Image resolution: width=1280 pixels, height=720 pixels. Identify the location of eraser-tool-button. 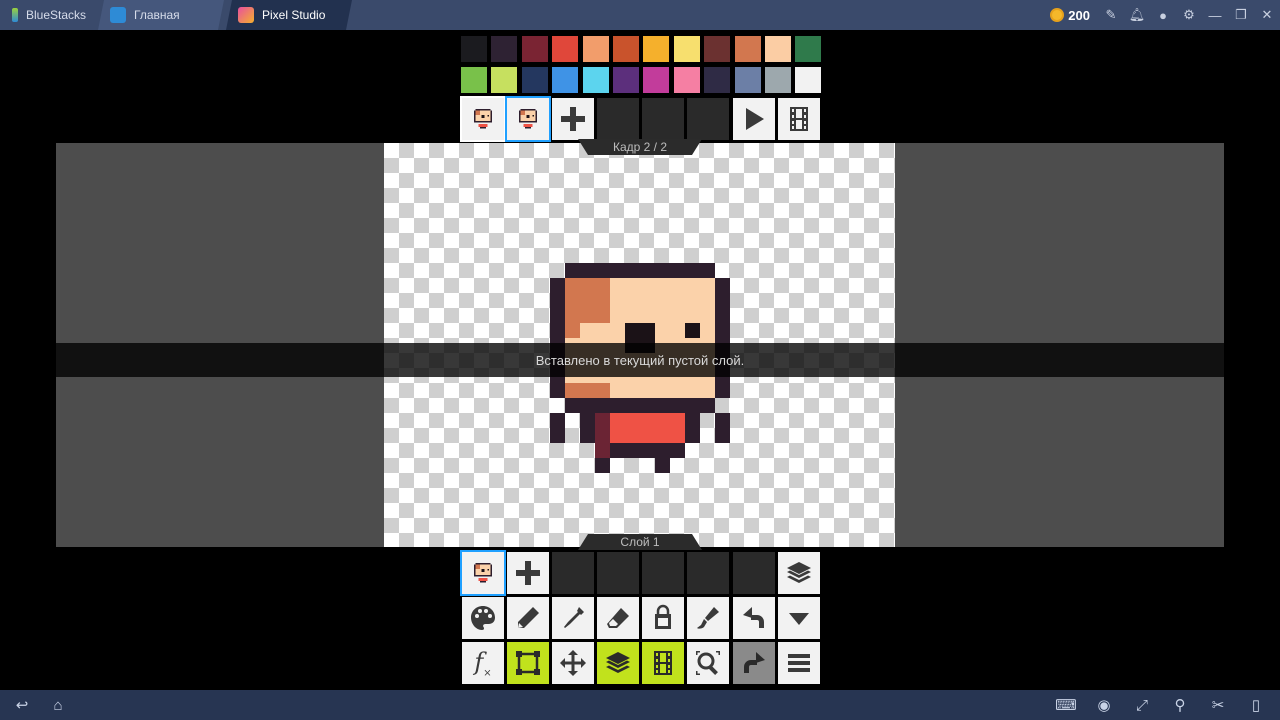
(618, 618).